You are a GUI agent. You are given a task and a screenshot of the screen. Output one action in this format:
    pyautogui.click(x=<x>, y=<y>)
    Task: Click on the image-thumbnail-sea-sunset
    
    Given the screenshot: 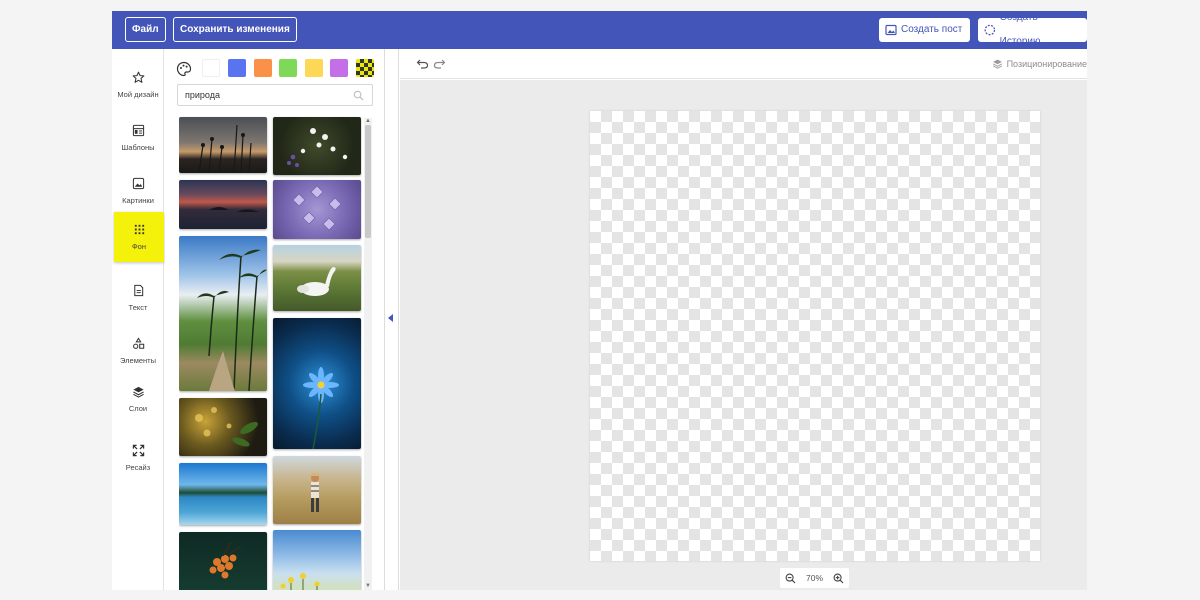 What is the action you would take?
    pyautogui.click(x=223, y=204)
    